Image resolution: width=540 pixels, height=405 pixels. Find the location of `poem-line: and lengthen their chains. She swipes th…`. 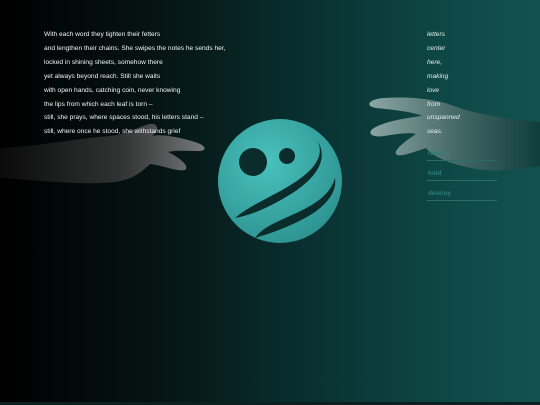

poem-line: and lengthen their chains. She swipes th… is located at coordinates (135, 48).